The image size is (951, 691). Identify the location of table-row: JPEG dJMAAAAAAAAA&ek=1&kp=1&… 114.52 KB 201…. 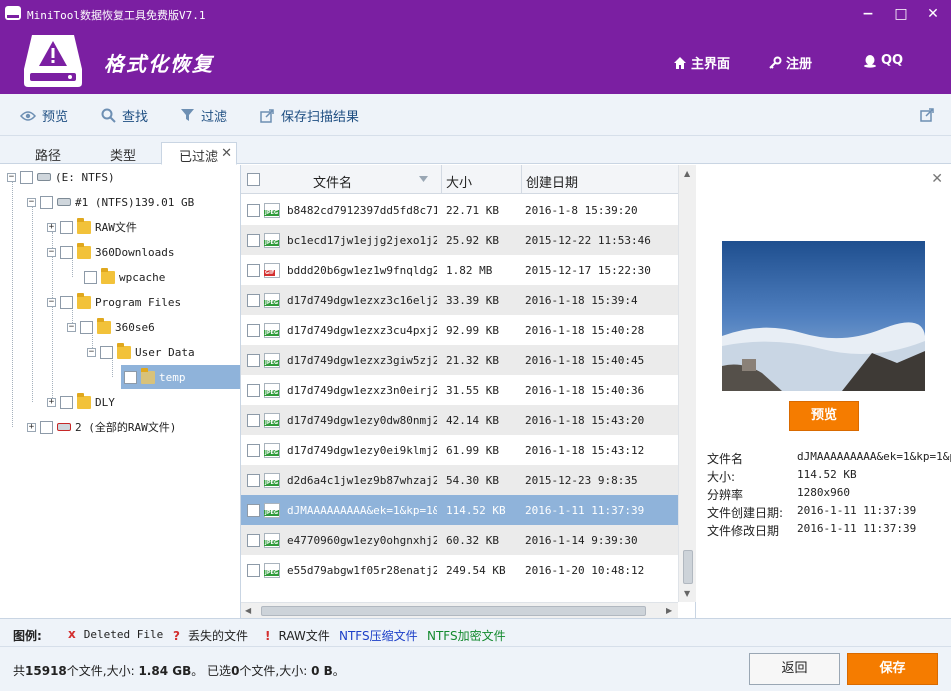
(459, 510).